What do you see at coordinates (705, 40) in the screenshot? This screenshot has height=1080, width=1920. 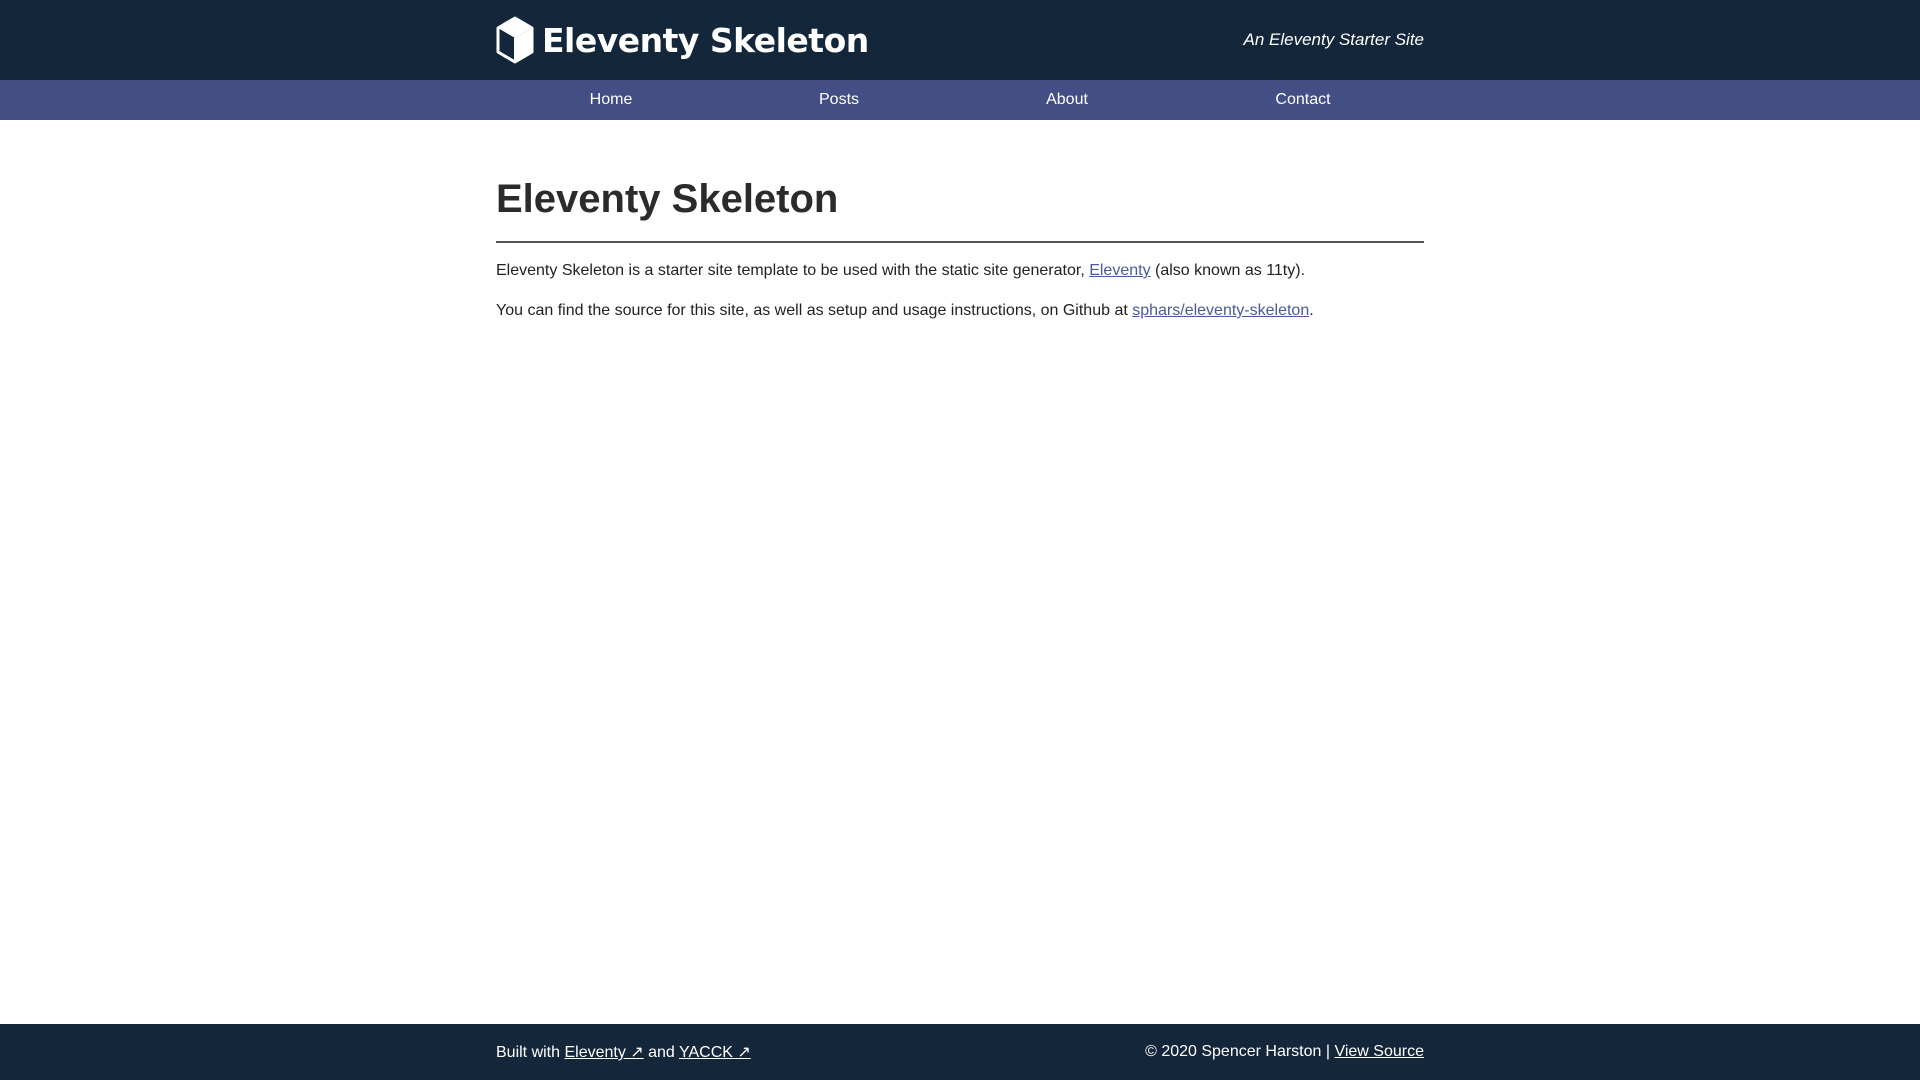 I see `brand-title: Eleventy Skeleton` at bounding box center [705, 40].